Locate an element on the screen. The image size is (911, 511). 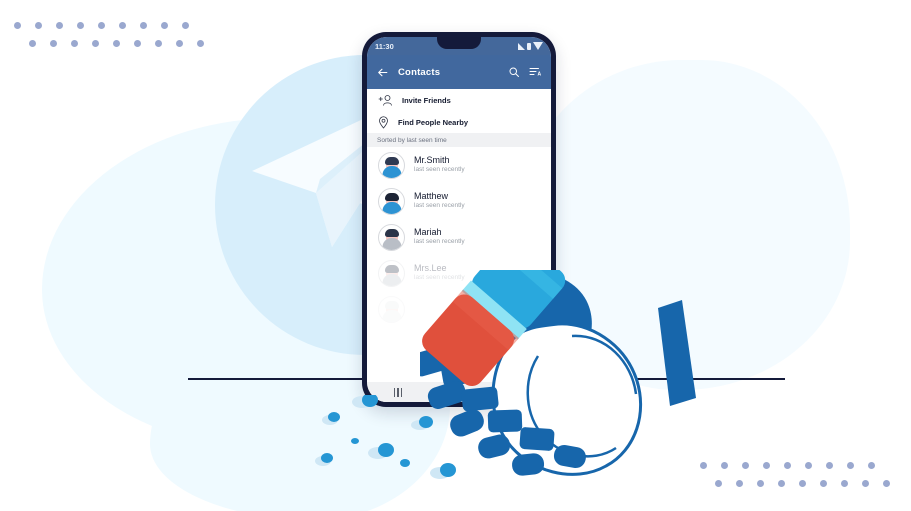
add-person-icon is located at coordinates (385, 100).